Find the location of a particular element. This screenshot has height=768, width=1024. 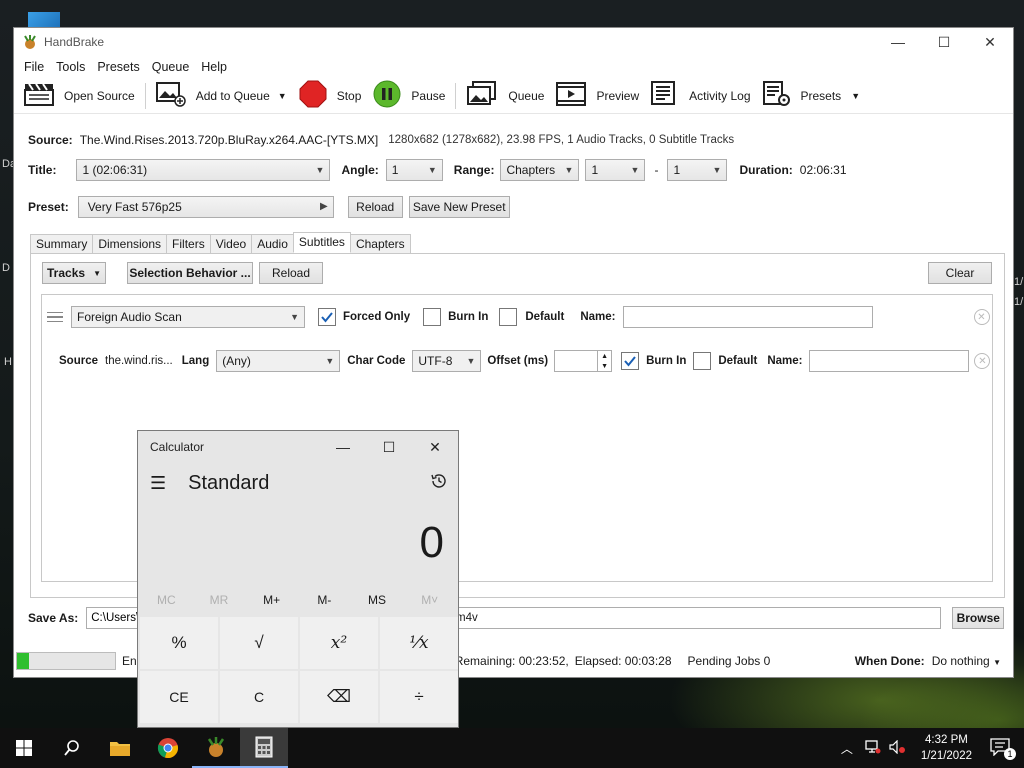

square-root-key: √ is located at coordinates (259, 643).